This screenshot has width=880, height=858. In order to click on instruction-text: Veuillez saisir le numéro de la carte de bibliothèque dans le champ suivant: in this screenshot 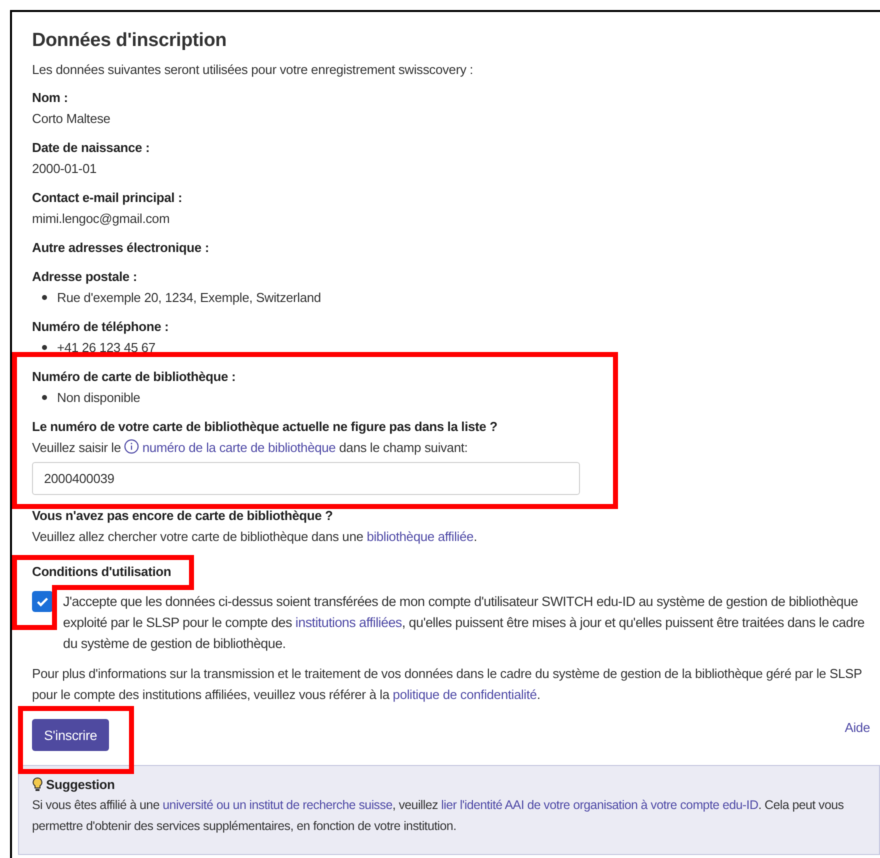, I will do `click(250, 447)`.